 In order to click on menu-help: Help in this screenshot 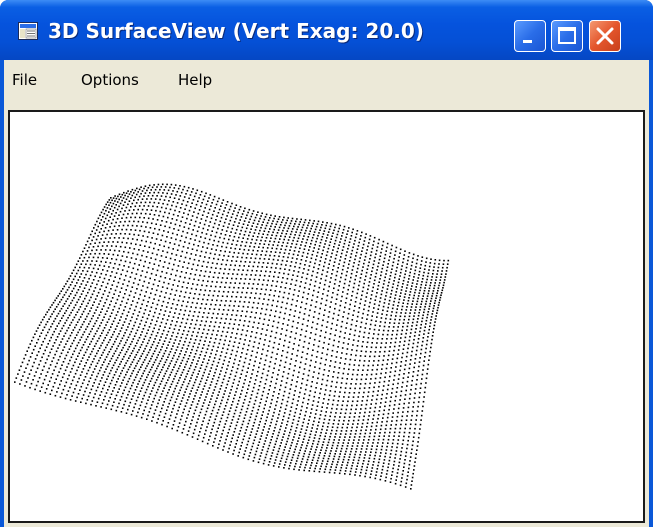, I will do `click(195, 80)`.